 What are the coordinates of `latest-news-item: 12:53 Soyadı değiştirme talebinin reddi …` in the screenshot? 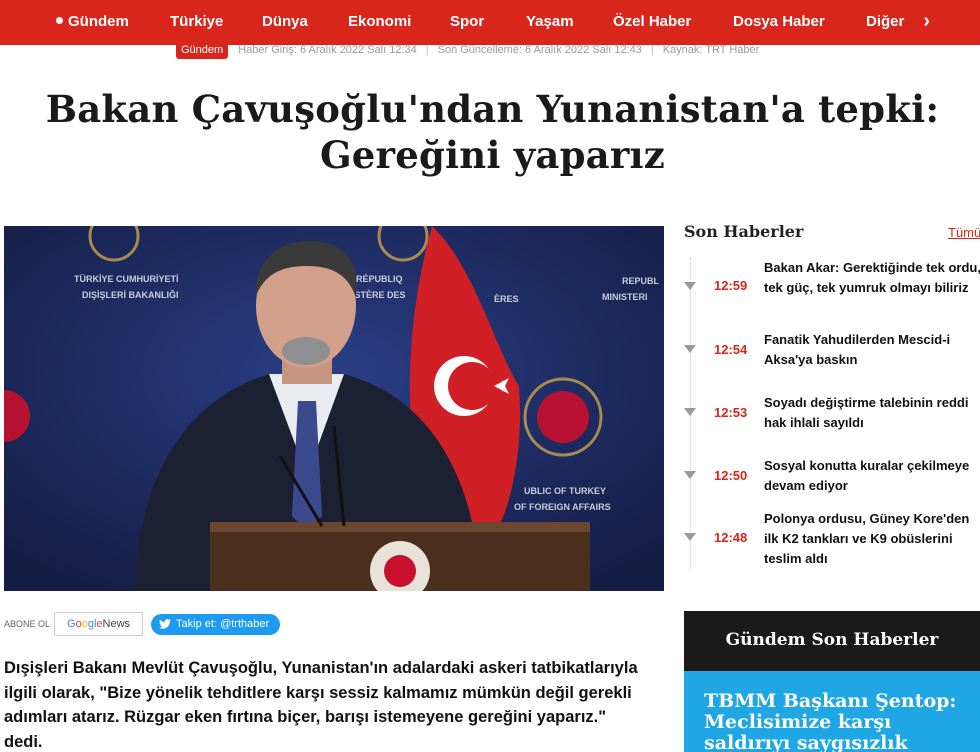 It's located at (832, 423).